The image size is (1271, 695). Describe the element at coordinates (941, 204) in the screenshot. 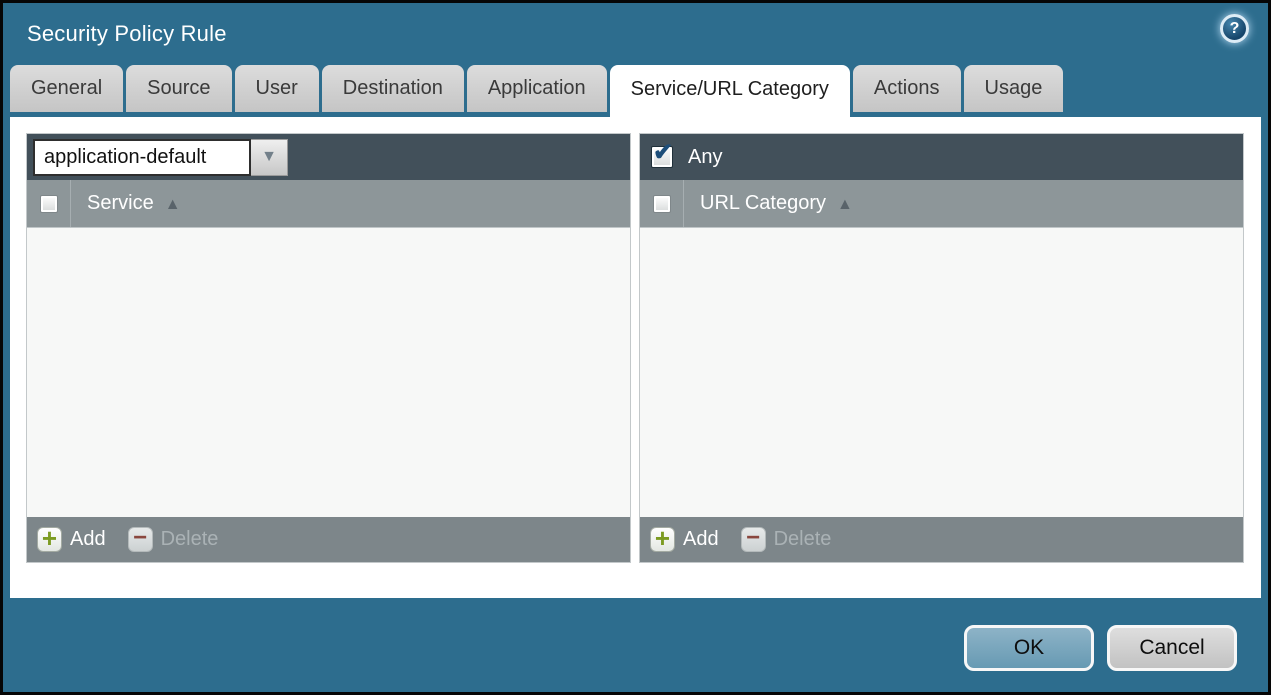

I see `url-category-table-header: URL Category ▲` at that location.